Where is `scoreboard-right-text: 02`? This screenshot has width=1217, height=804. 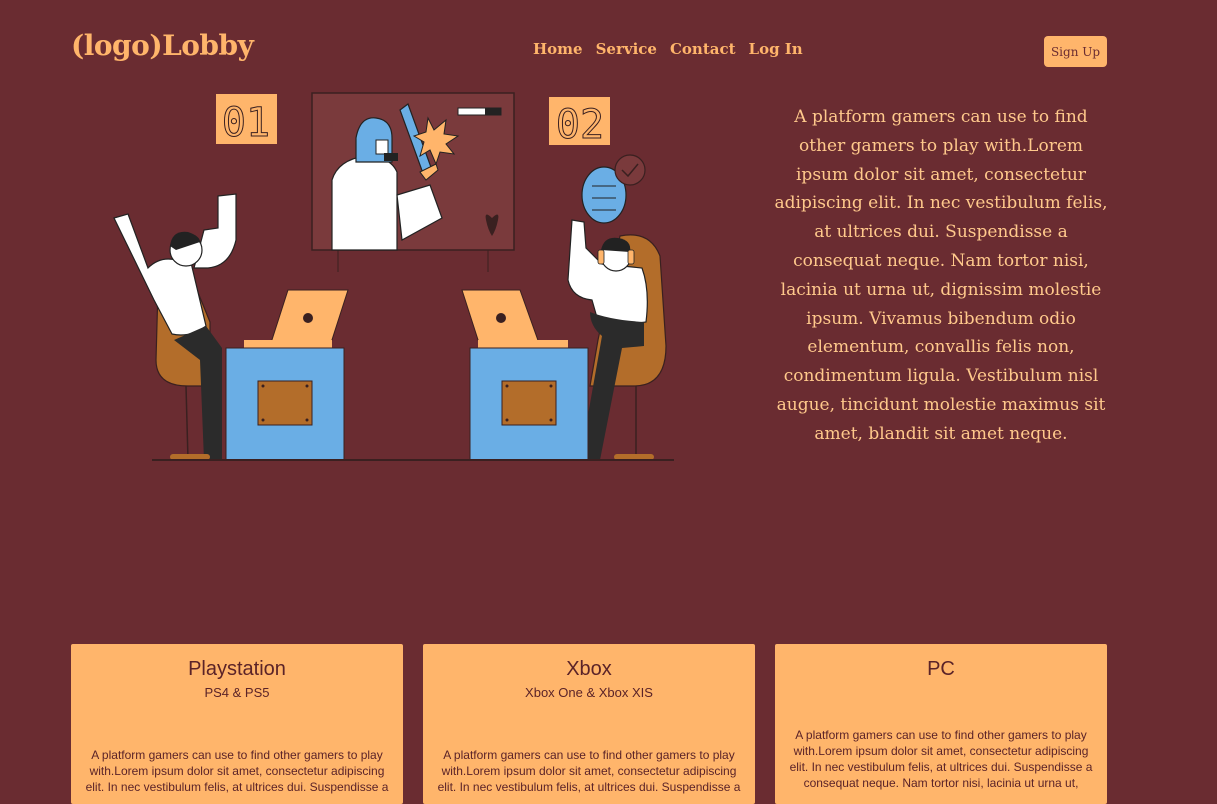
scoreboard-right-text: 02 is located at coordinates (580, 125).